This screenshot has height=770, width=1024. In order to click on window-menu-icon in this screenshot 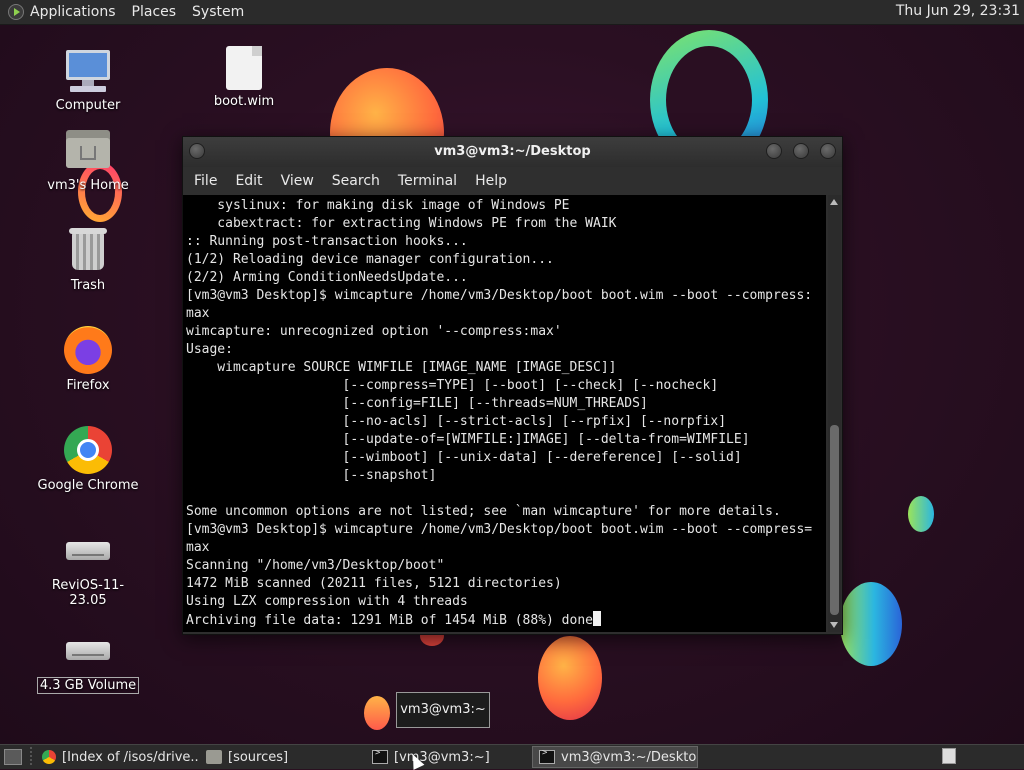, I will do `click(197, 151)`.